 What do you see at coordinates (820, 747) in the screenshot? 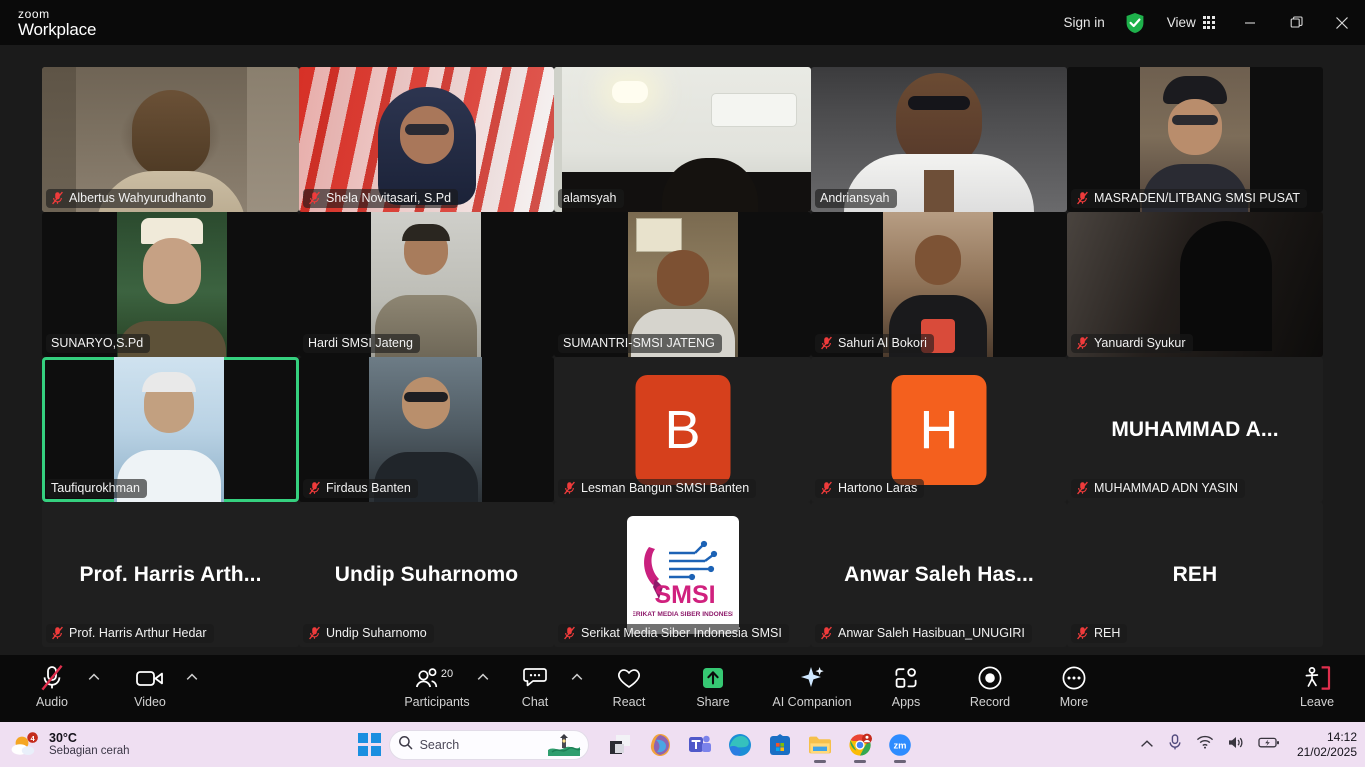
I see `file-explorer-icon` at bounding box center [820, 747].